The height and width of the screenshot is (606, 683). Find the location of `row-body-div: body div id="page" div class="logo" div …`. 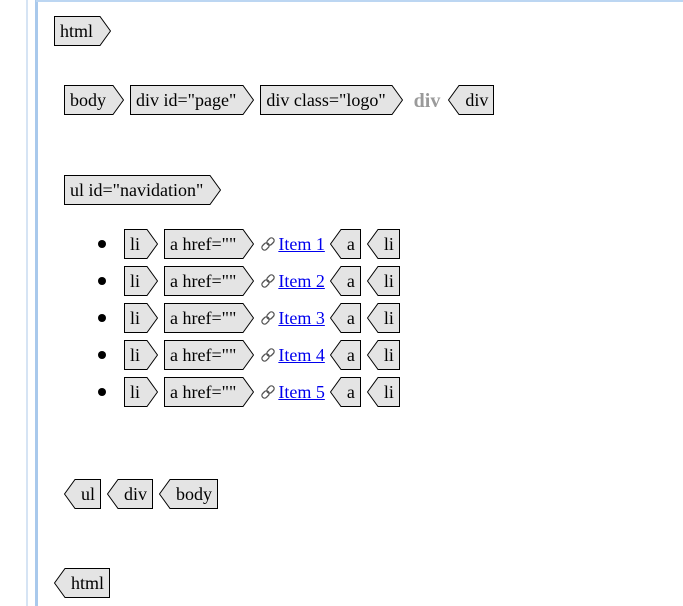

row-body-div: body div id="page" div class="logo" div … is located at coordinates (282, 100).